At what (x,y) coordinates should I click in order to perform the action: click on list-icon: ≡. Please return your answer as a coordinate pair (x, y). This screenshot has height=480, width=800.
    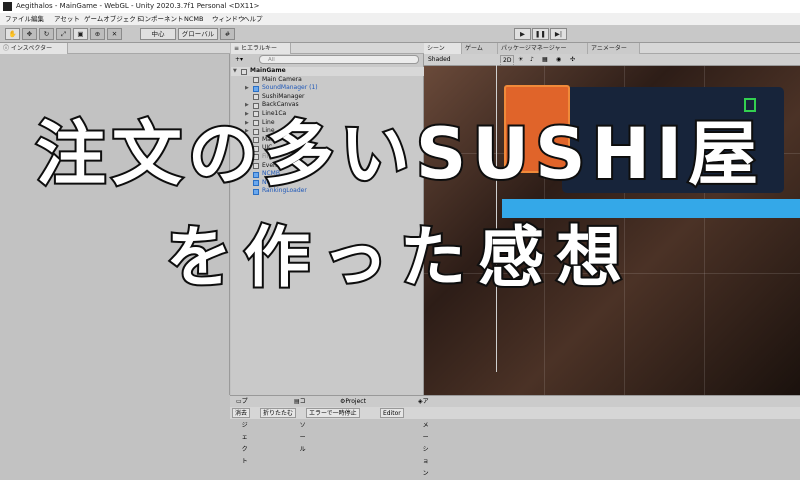
    Looking at the image, I should click on (237, 48).